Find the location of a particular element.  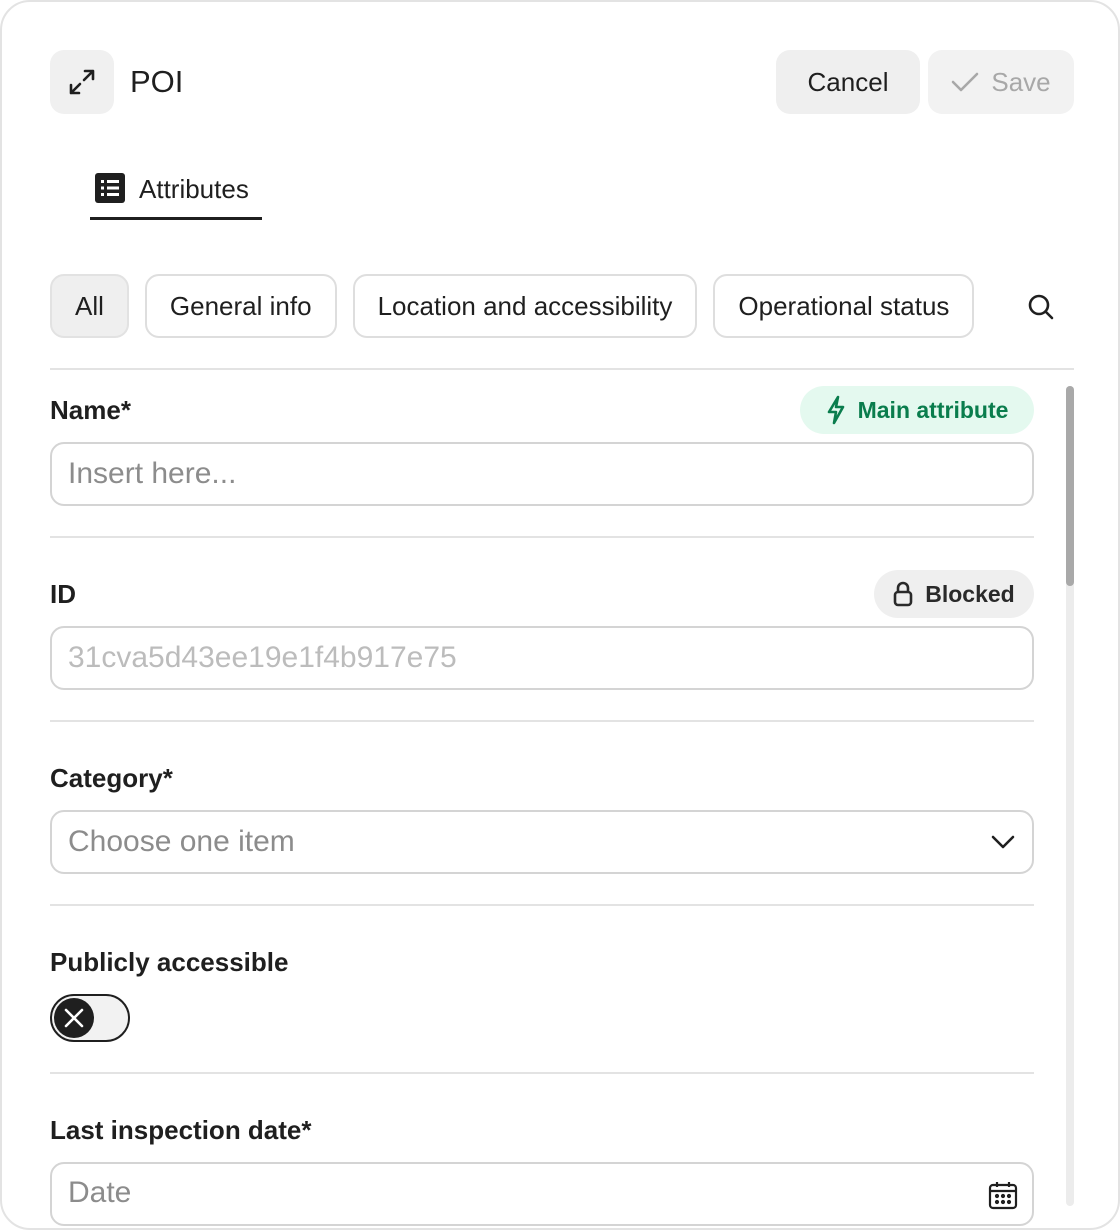

cancel-button: Cancel is located at coordinates (848, 82).